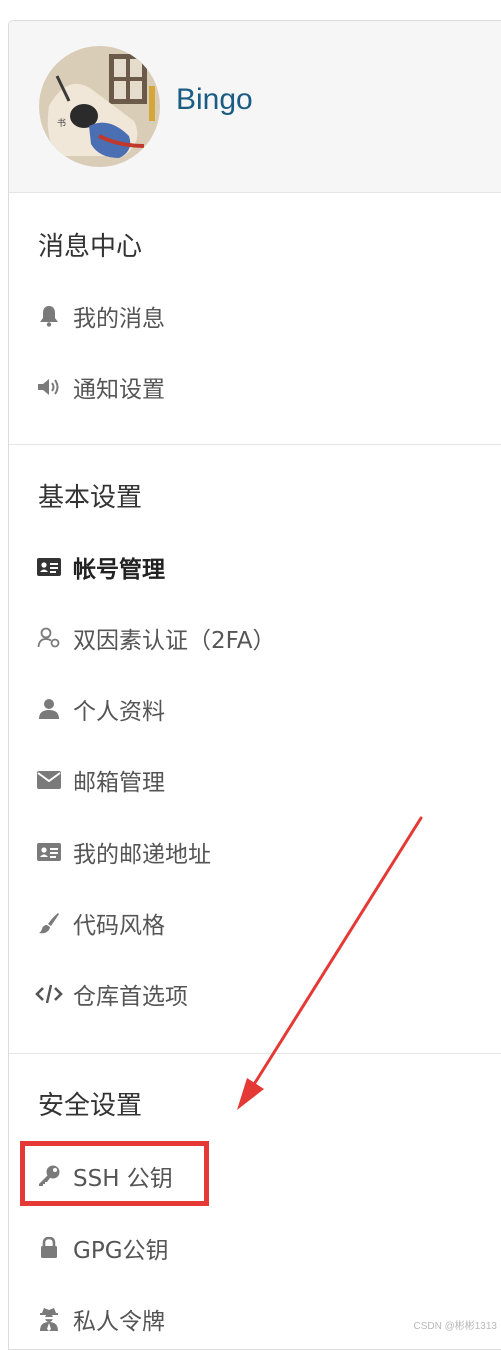 This screenshot has width=501, height=1350. What do you see at coordinates (455, 1324) in the screenshot?
I see `watermark: CSDN @彬彬1313` at bounding box center [455, 1324].